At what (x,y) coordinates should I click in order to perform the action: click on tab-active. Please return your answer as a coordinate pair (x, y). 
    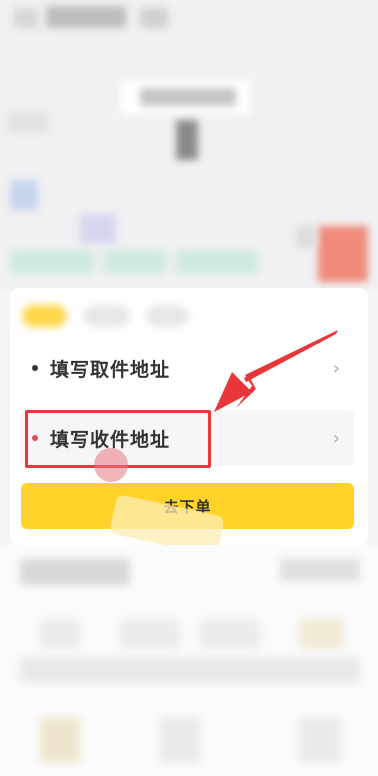
    Looking at the image, I should click on (45, 316).